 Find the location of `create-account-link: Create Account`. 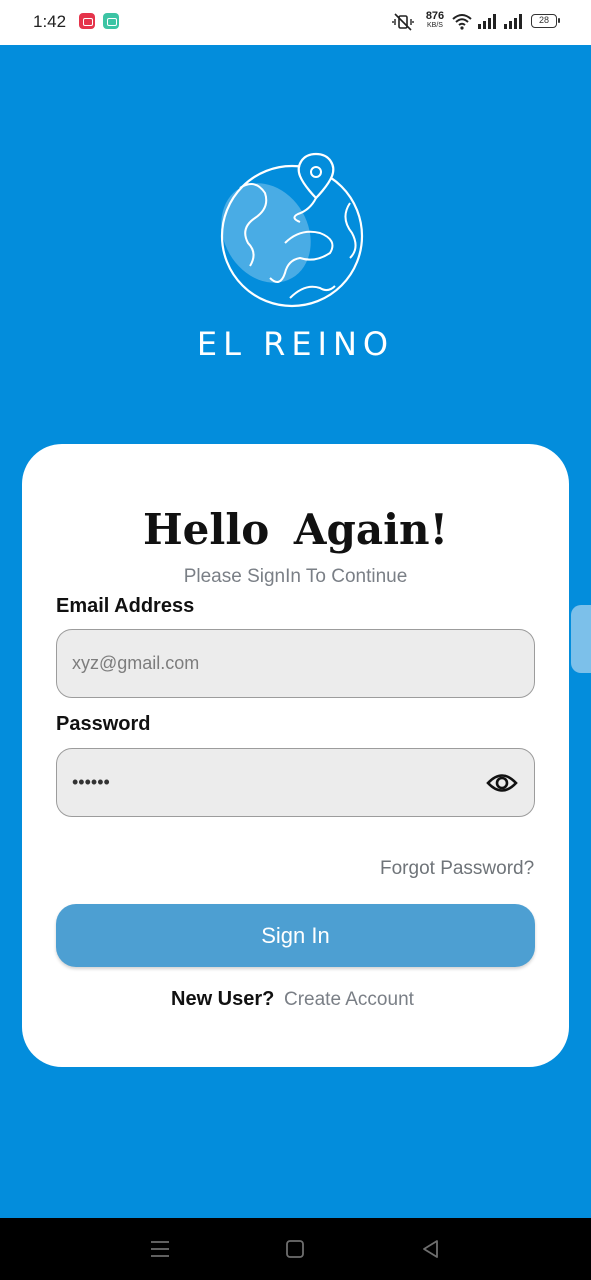

create-account-link: Create Account is located at coordinates (349, 1000).